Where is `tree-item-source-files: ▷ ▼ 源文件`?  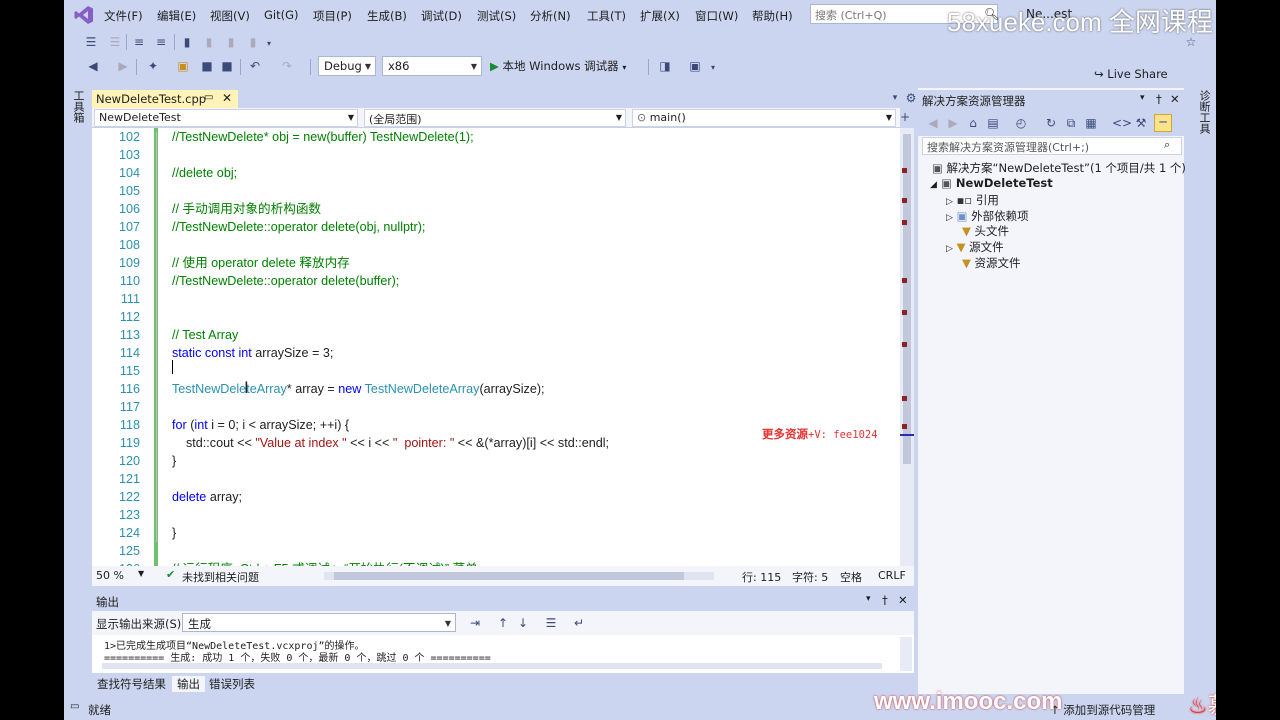
tree-item-source-files: ▷ ▼ 源文件 is located at coordinates (975, 247).